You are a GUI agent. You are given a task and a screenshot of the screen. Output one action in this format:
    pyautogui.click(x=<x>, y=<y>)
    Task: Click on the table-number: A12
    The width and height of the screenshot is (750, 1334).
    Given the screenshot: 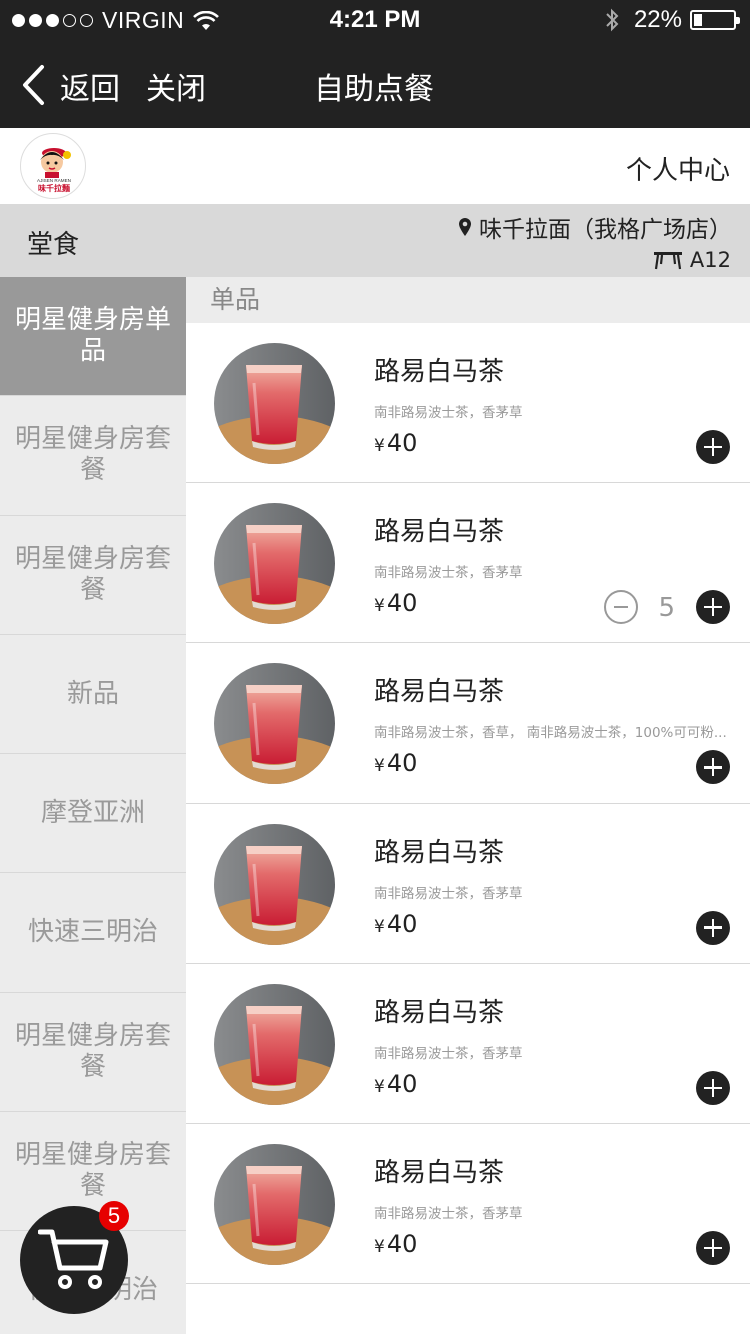 What is the action you would take?
    pyautogui.click(x=692, y=260)
    